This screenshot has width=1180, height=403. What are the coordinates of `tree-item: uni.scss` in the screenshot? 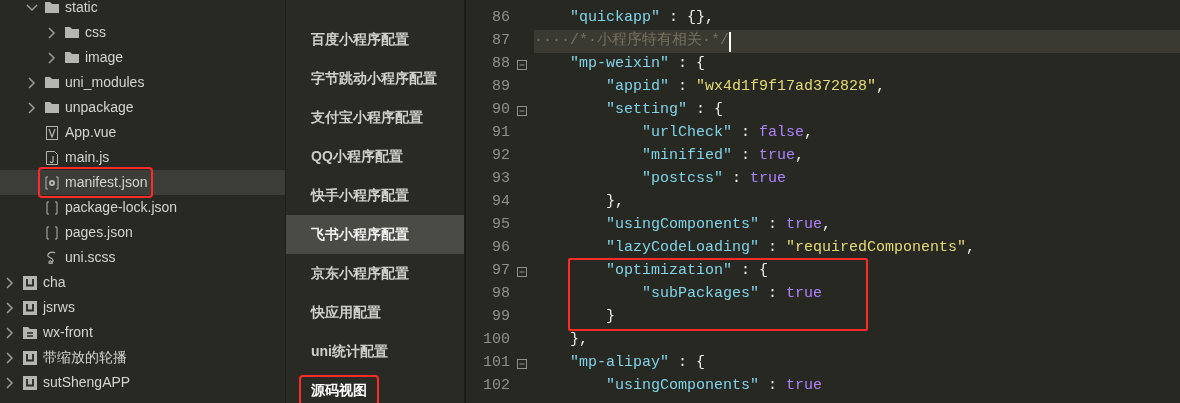 It's located at (90, 257).